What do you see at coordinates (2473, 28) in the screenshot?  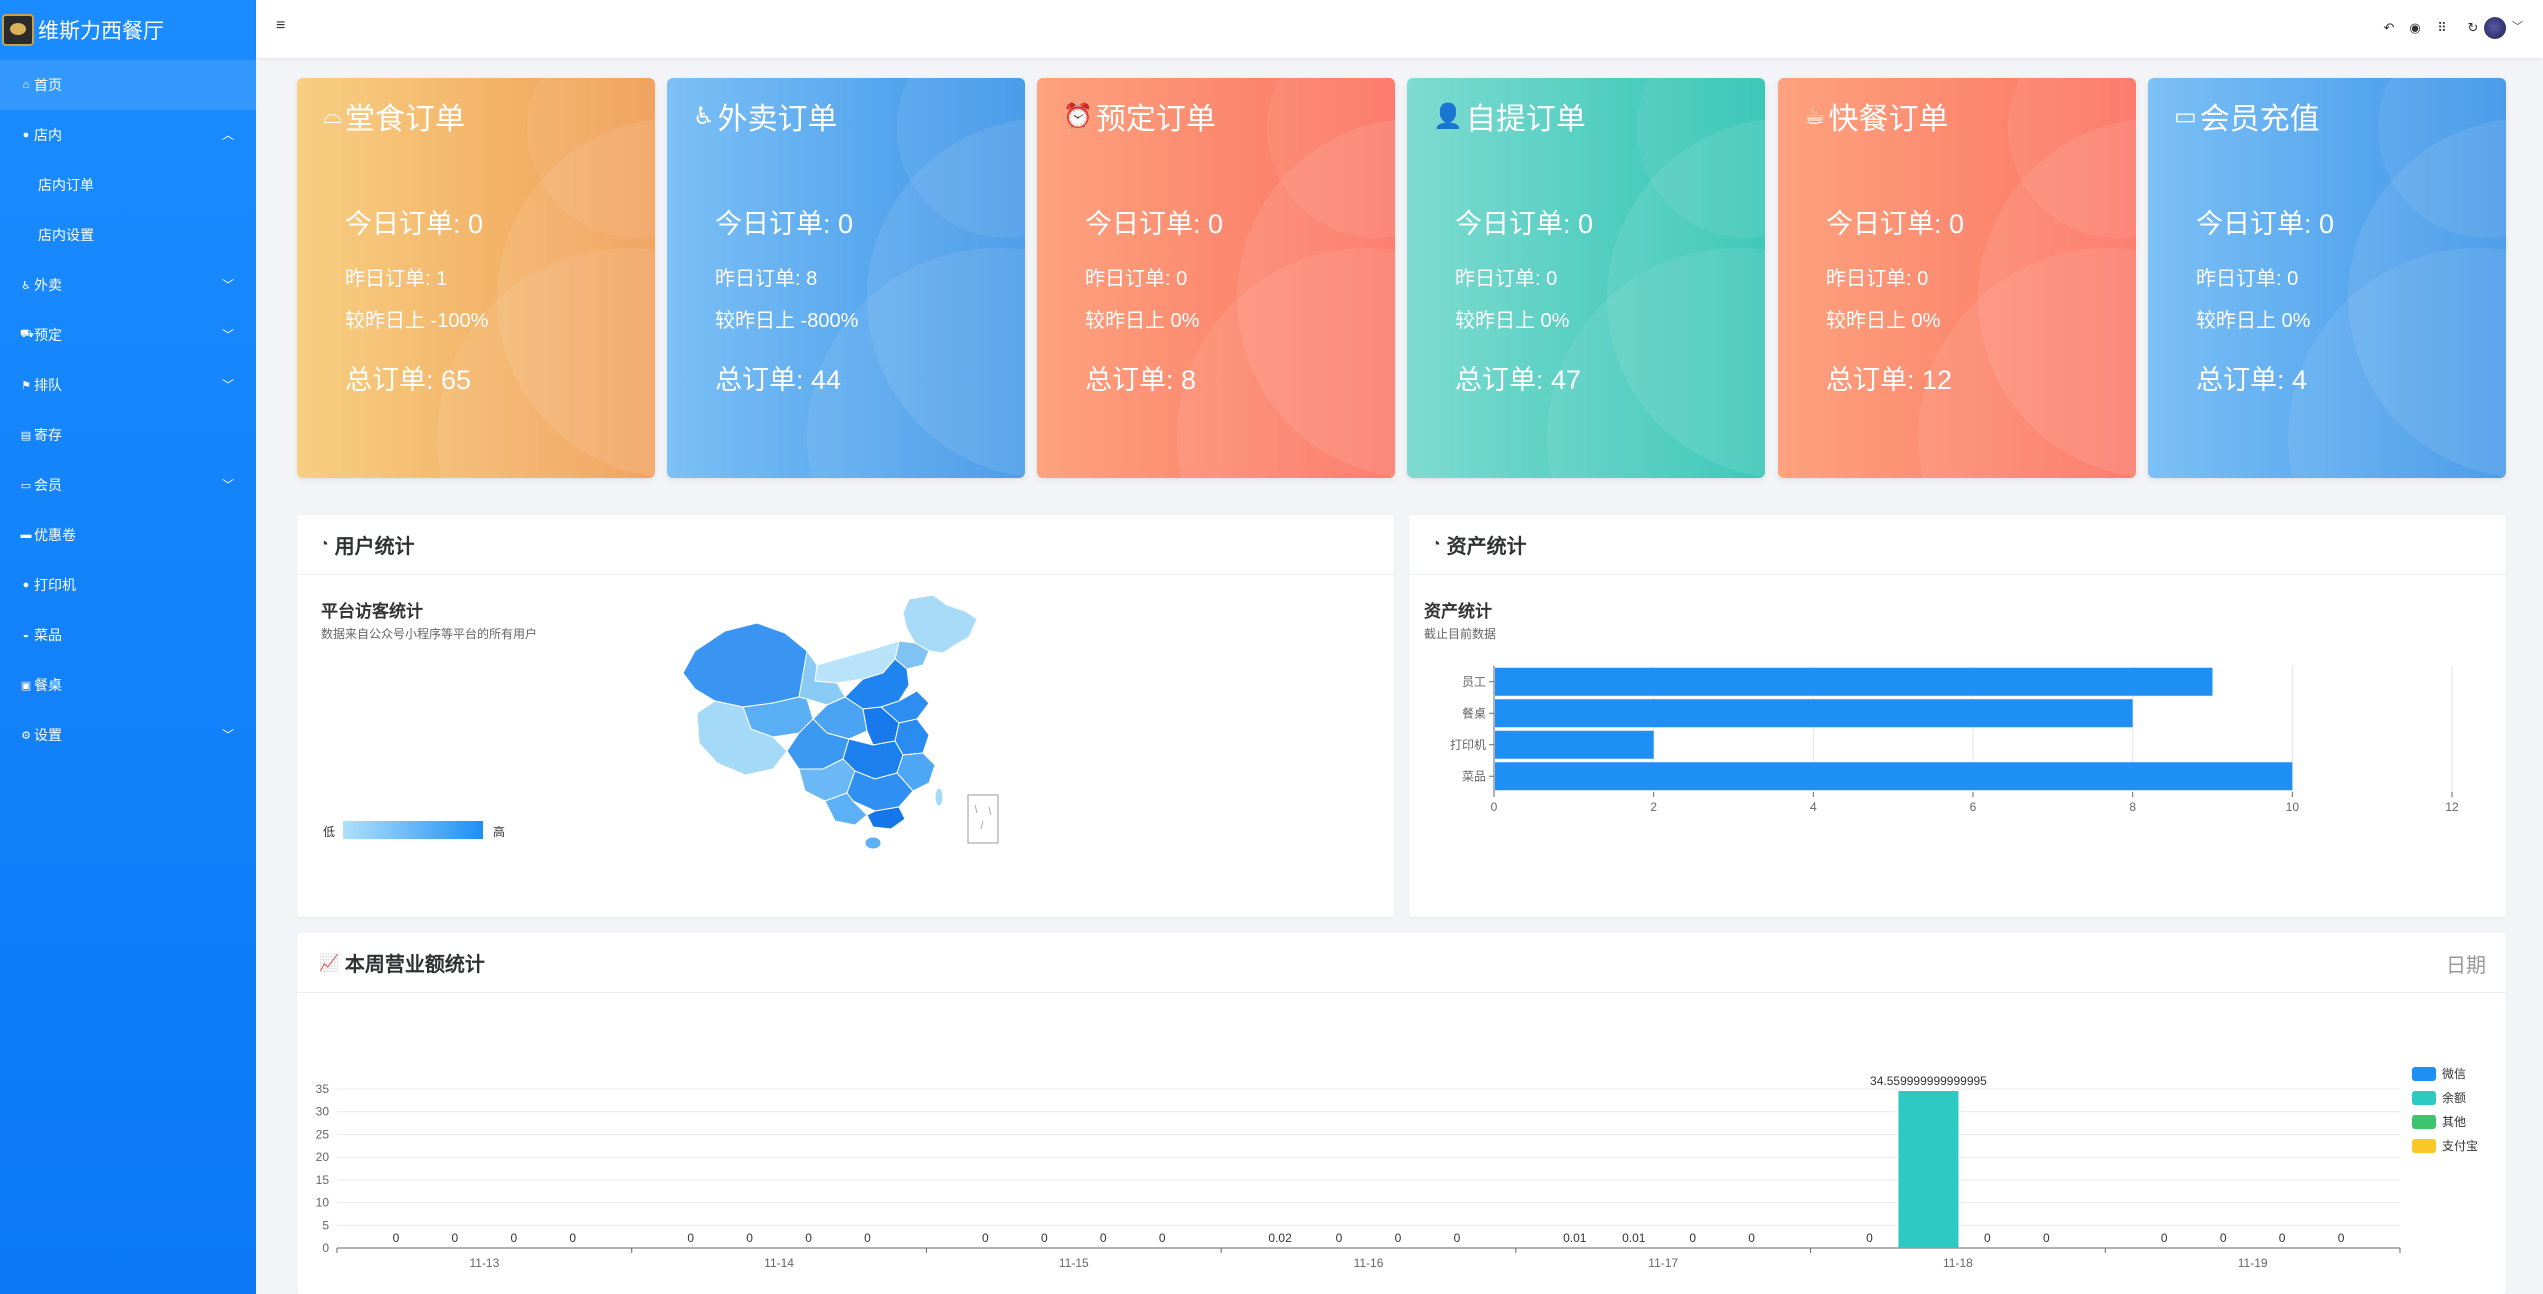 I see `refresh-icon: ↻` at bounding box center [2473, 28].